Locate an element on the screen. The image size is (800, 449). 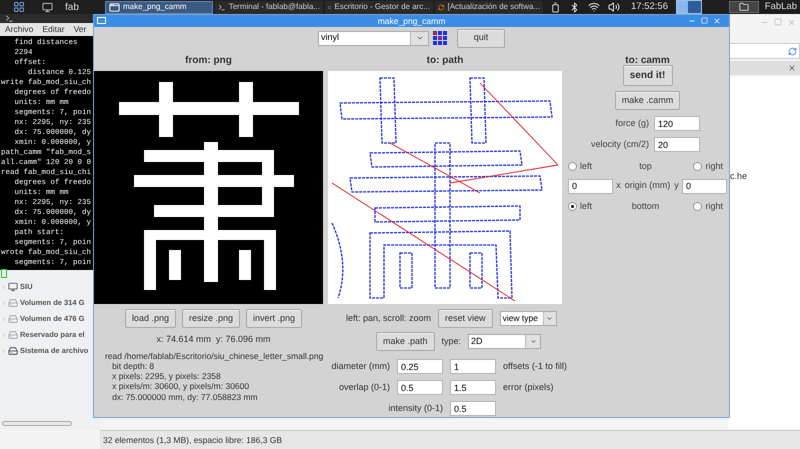
param-label: overlap (0-1) is located at coordinates (364, 387).